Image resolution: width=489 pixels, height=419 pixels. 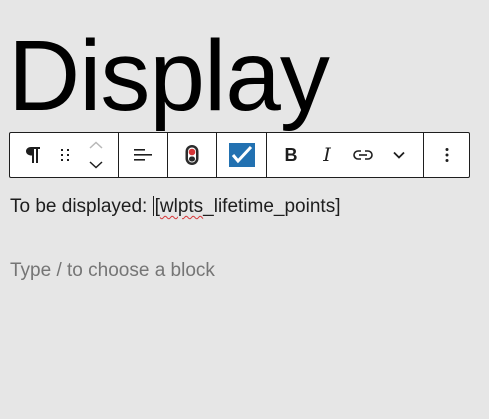 I want to click on move-up-button, so click(x=96, y=145).